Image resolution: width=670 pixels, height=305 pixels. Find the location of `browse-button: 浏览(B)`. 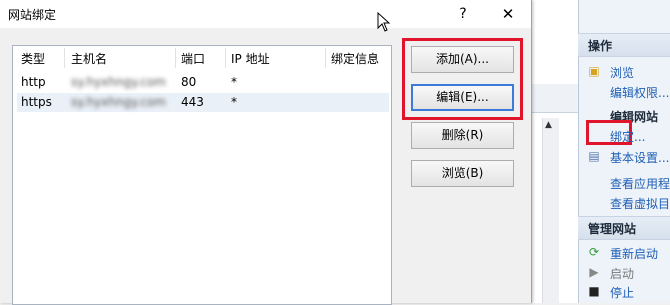

browse-button: 浏览(B) is located at coordinates (462, 173).